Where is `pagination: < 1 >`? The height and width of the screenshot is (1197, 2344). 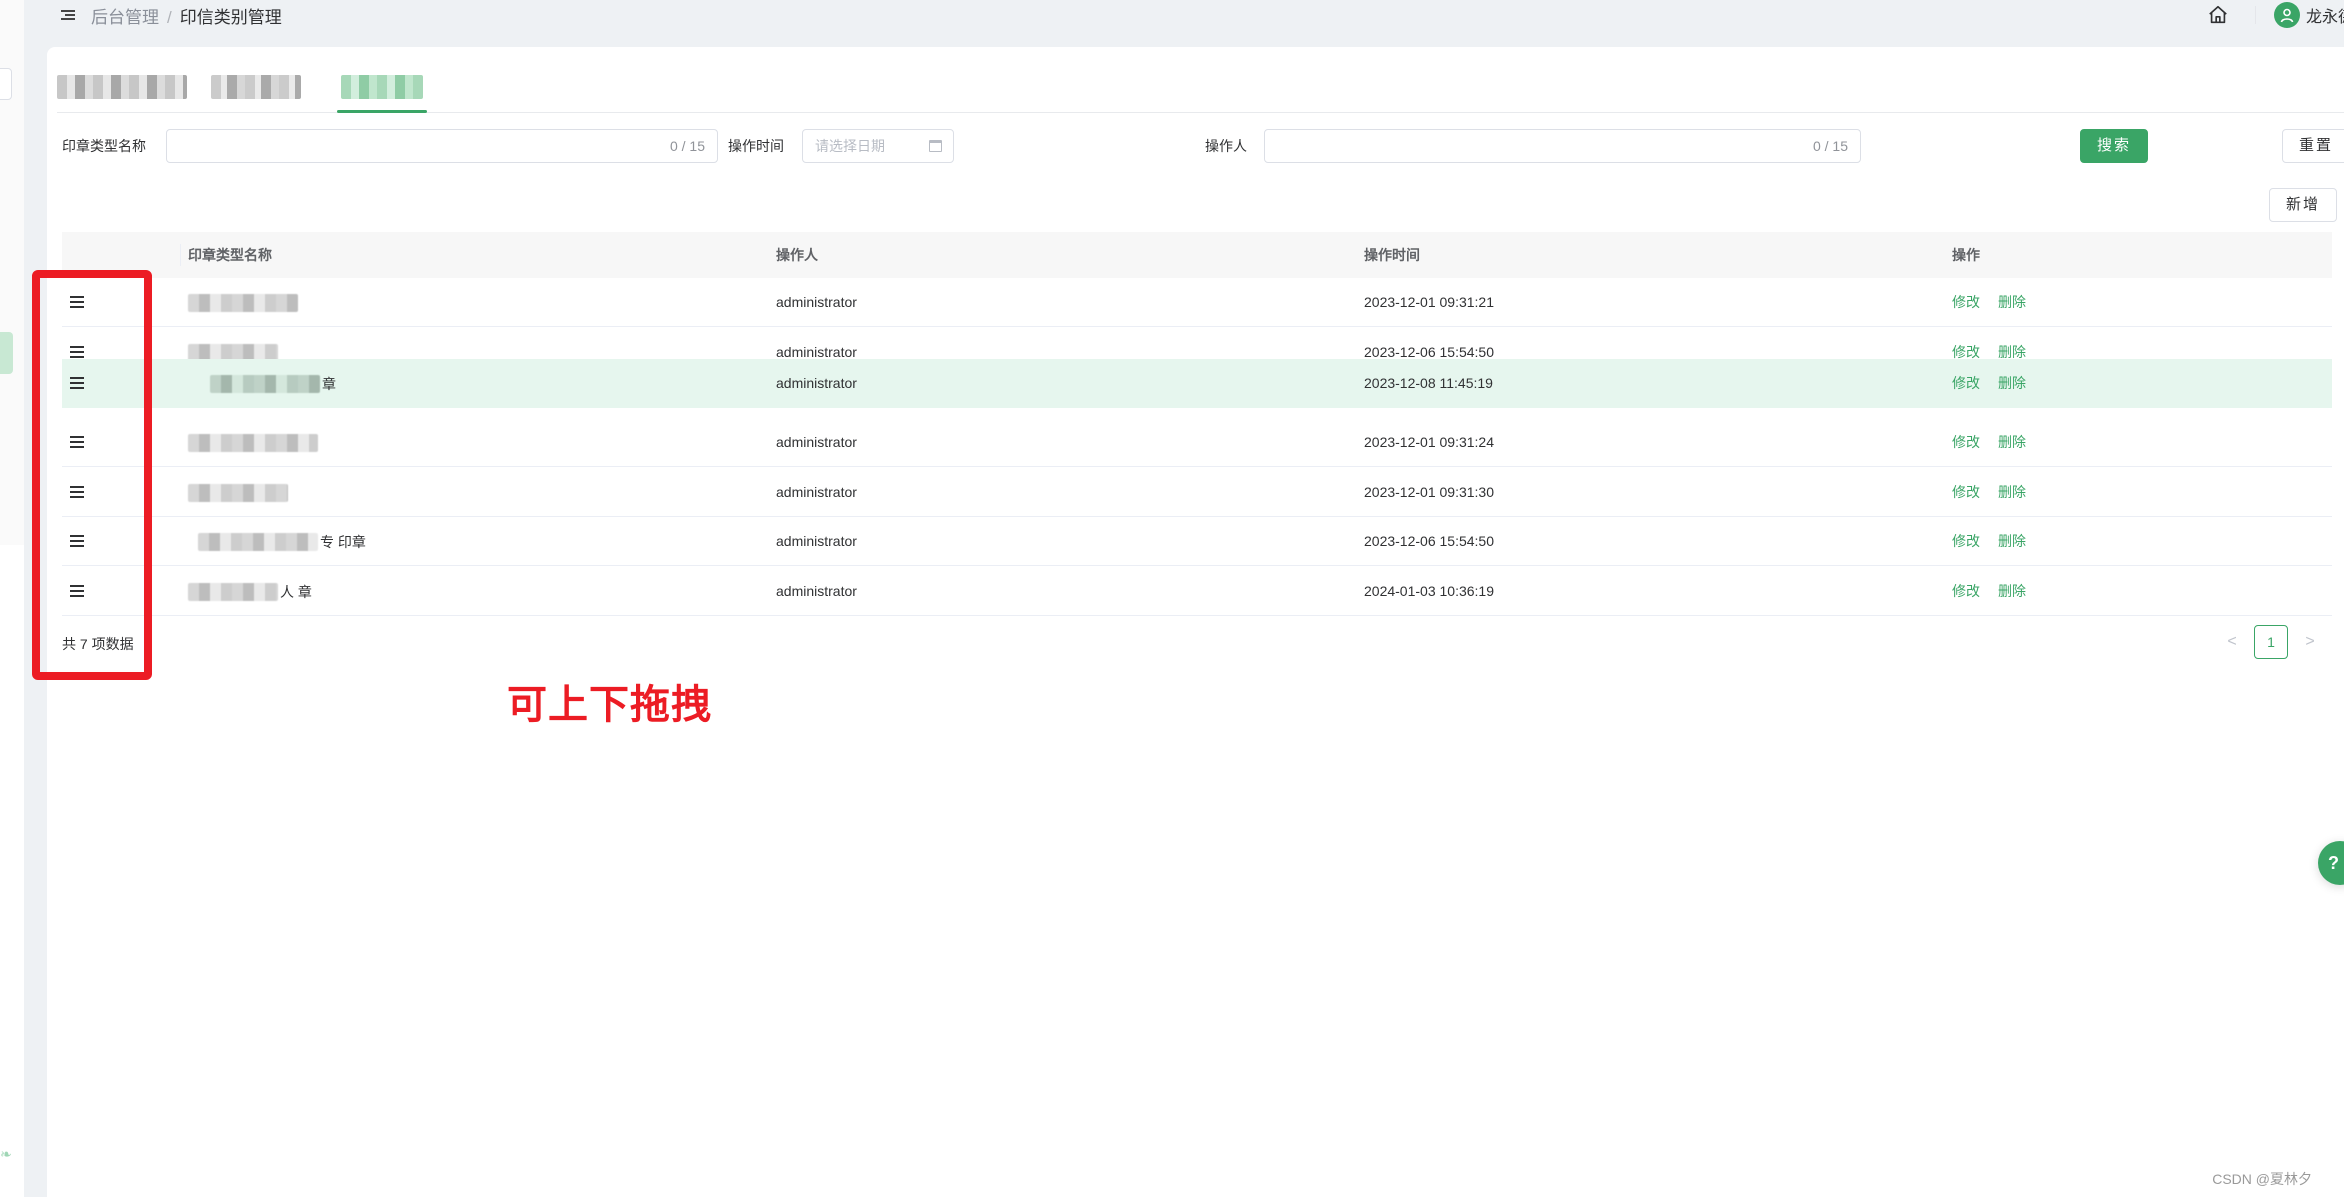
pagination: < 1 > is located at coordinates (2271, 642).